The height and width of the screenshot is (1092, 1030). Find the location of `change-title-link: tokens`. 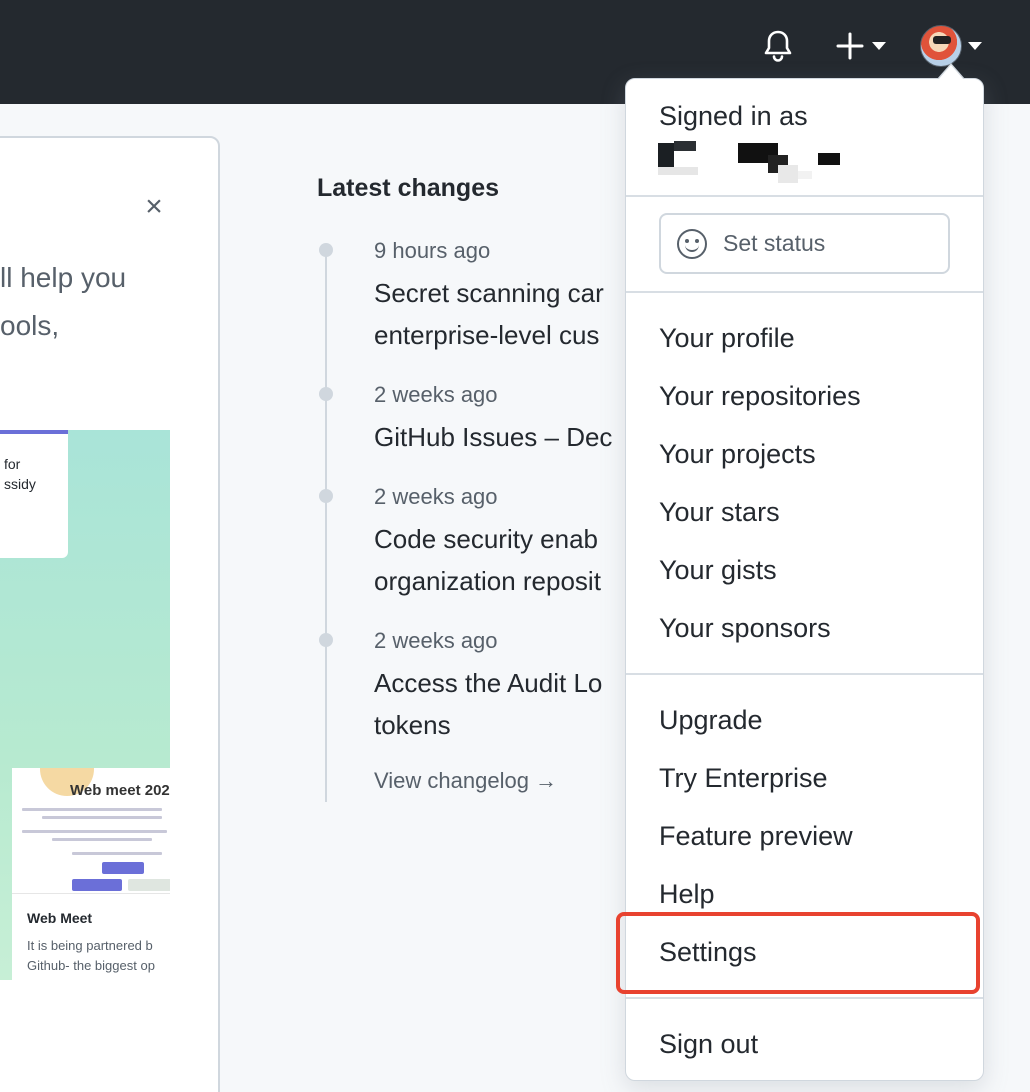

change-title-link: tokens is located at coordinates (504, 725).